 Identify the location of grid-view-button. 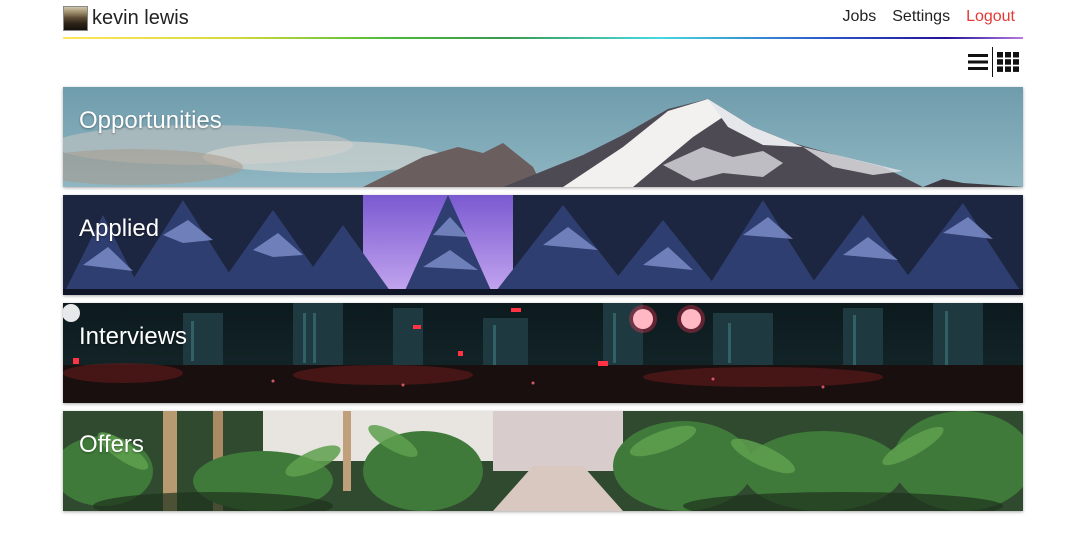
(1008, 62).